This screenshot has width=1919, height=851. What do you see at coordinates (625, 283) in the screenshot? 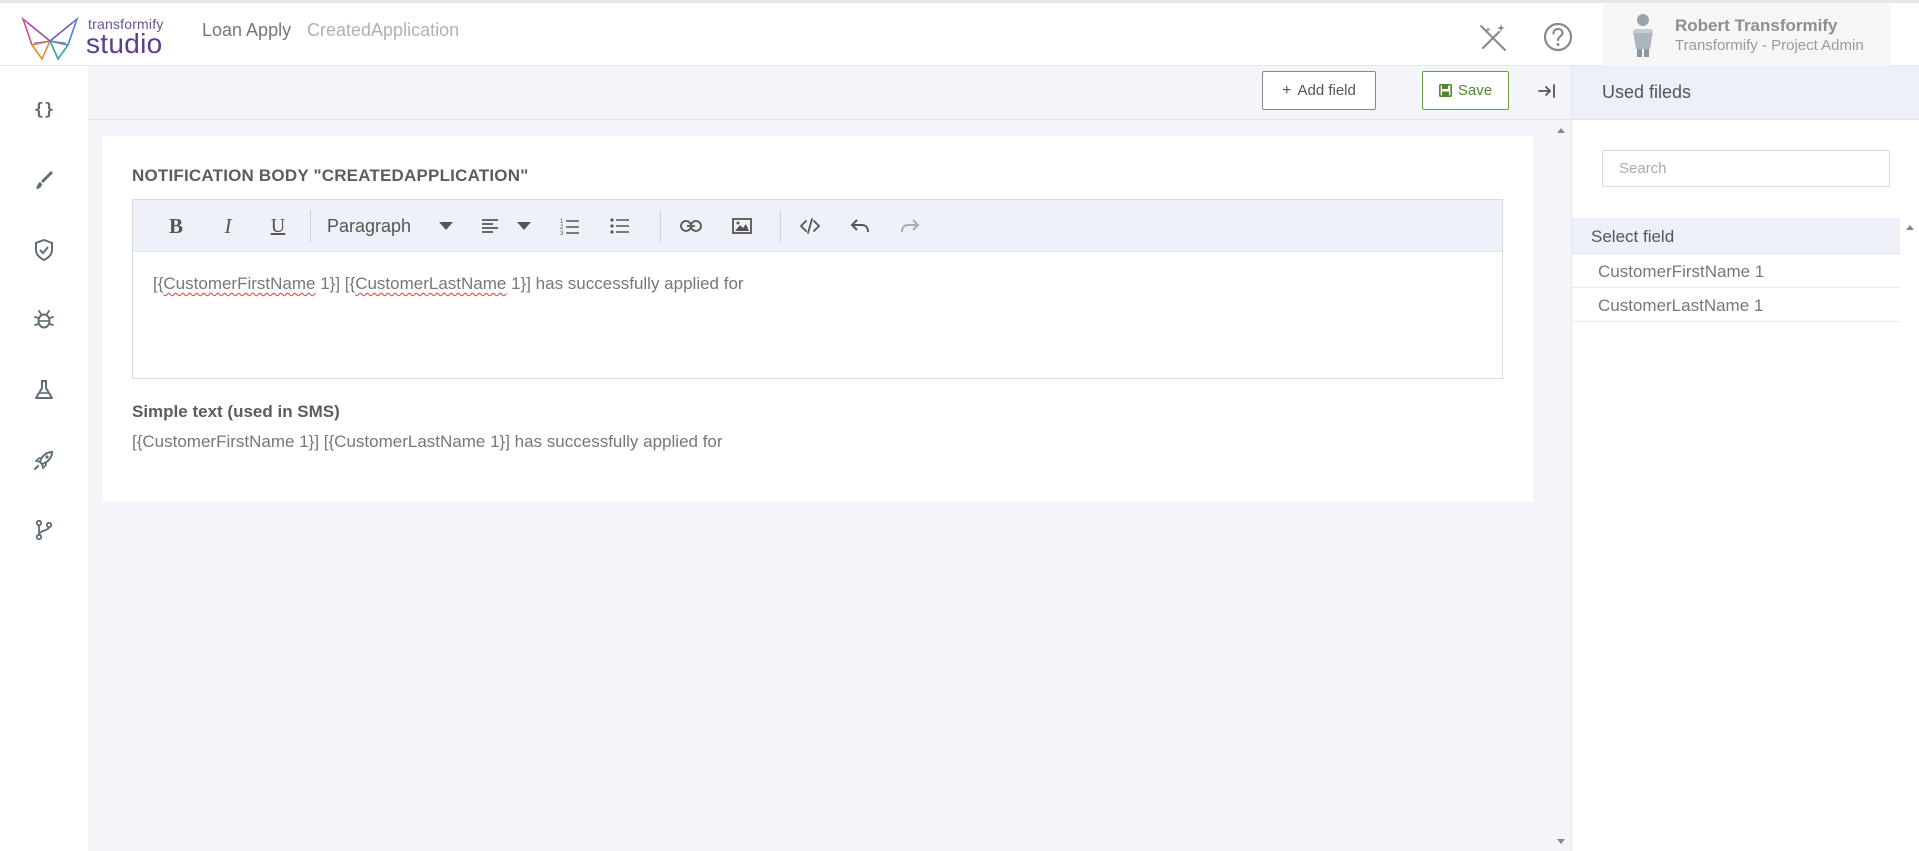
I see `editor-text: 1}] has successfully applied for` at bounding box center [625, 283].